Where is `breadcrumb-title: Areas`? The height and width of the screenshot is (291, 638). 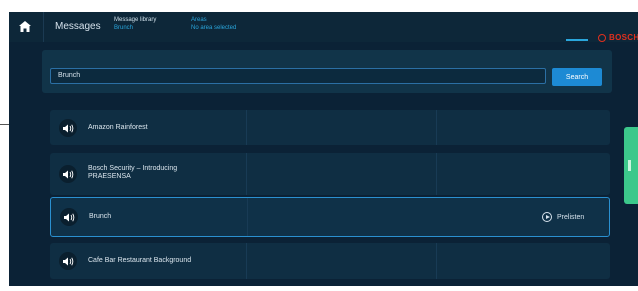 breadcrumb-title: Areas is located at coordinates (199, 20).